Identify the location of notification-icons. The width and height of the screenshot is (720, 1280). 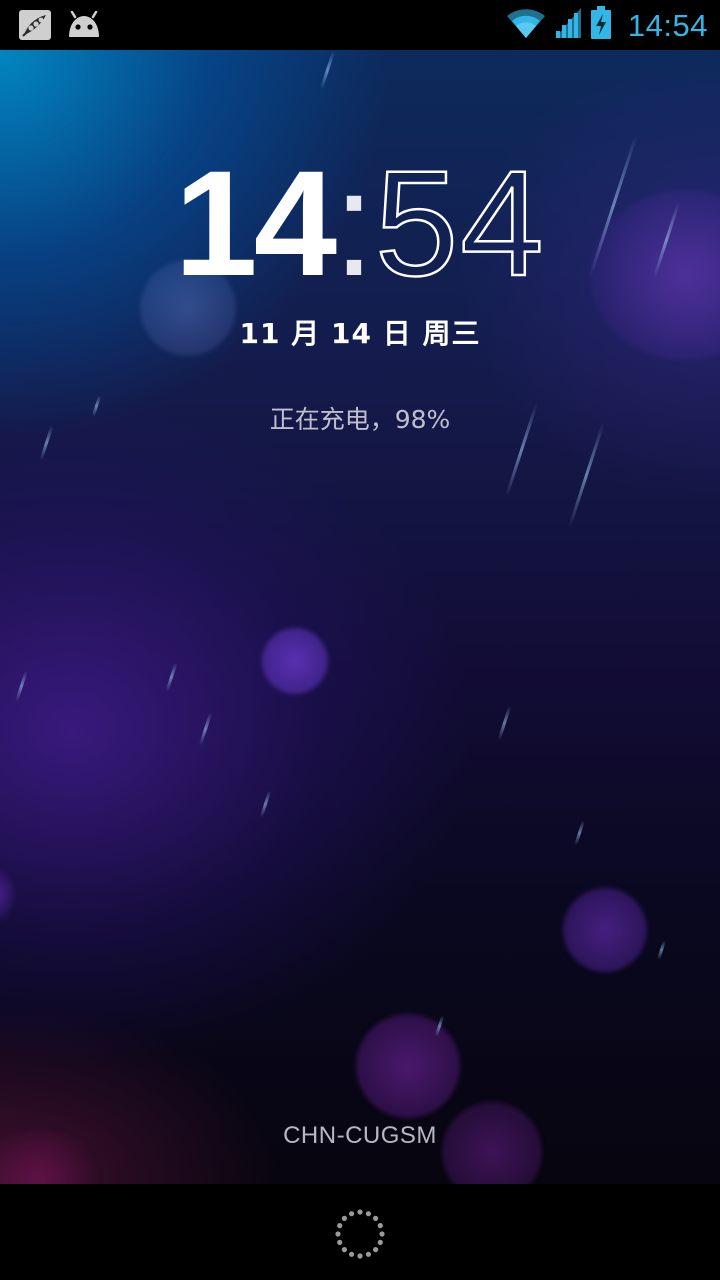
(60, 27).